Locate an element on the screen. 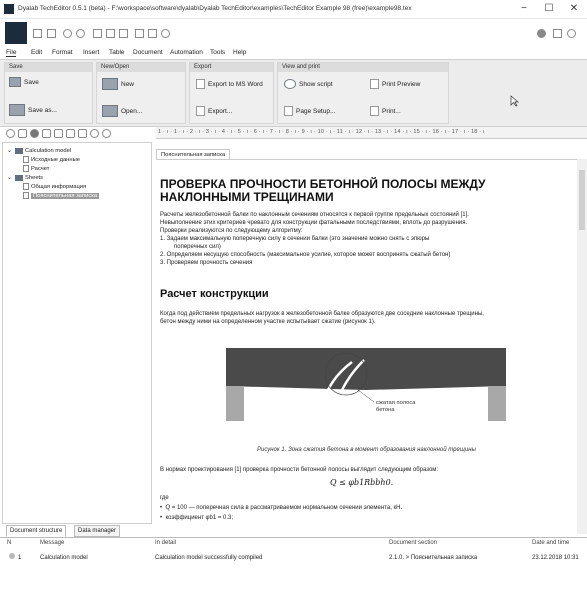  word-icon is located at coordinates (200, 84).